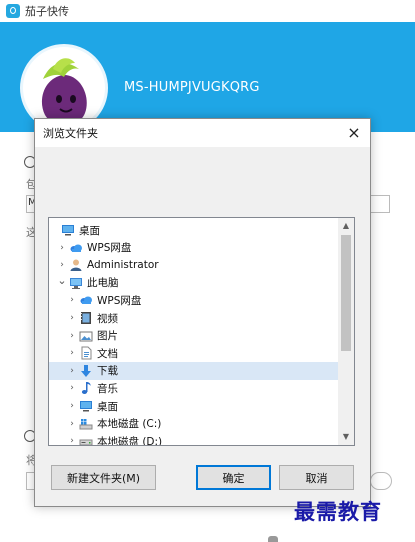 The image size is (415, 542). I want to click on tree-item-label: 文档, so click(107, 353).